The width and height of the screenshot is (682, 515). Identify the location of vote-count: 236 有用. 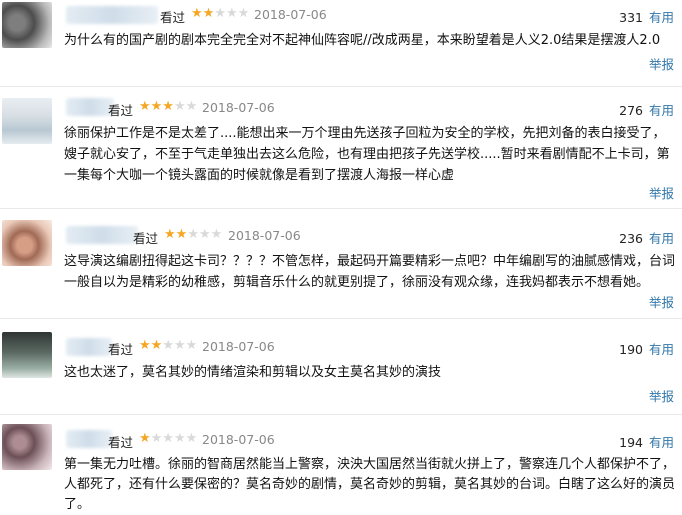
(646, 237).